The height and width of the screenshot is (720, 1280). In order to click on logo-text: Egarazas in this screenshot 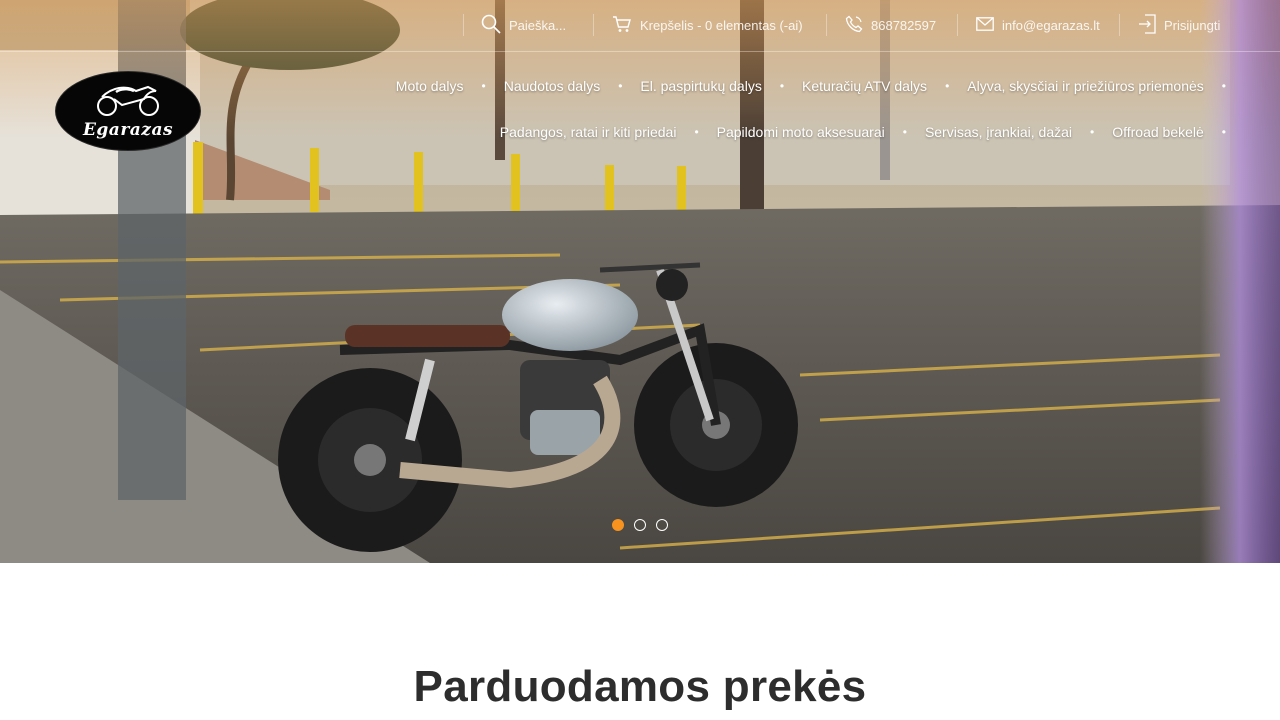, I will do `click(128, 129)`.